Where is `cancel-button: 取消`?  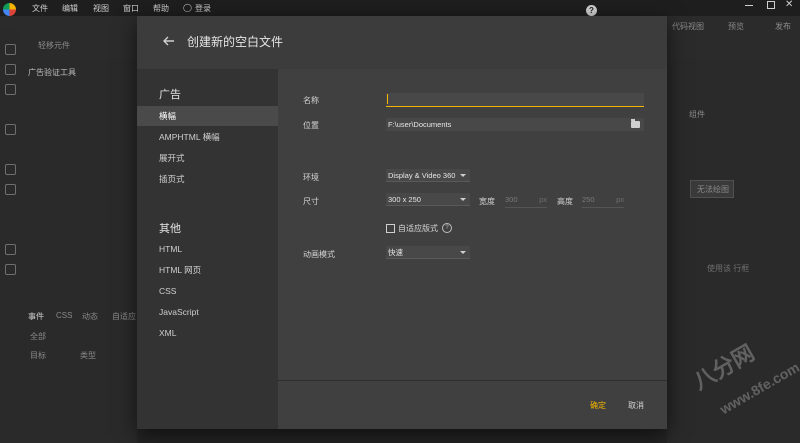 cancel-button: 取消 is located at coordinates (636, 405).